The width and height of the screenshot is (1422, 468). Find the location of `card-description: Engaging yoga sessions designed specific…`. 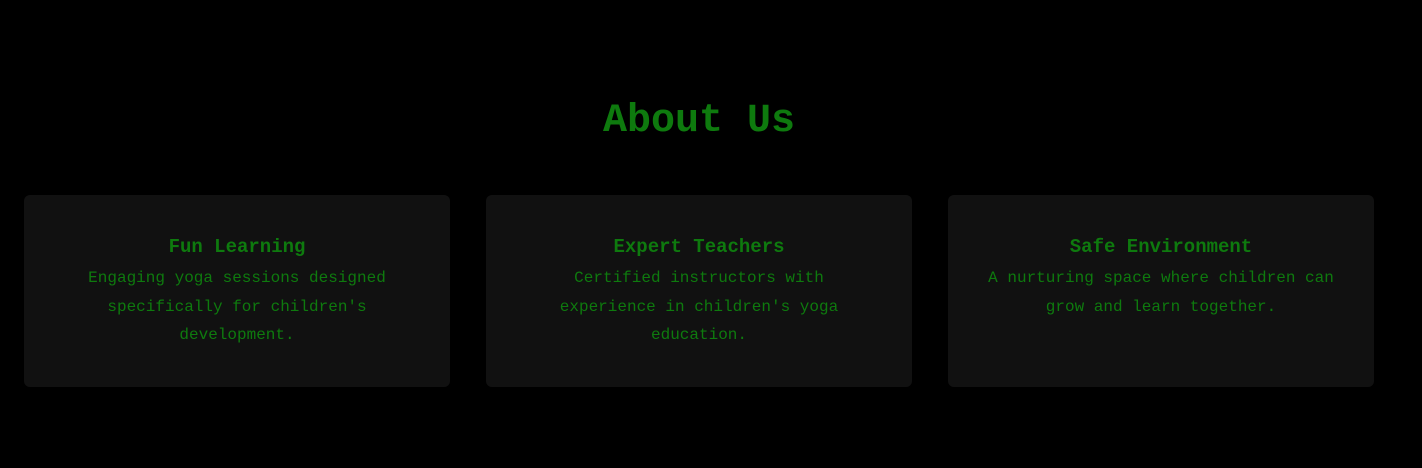

card-description: Engaging yoga sessions designed specific… is located at coordinates (237, 306).